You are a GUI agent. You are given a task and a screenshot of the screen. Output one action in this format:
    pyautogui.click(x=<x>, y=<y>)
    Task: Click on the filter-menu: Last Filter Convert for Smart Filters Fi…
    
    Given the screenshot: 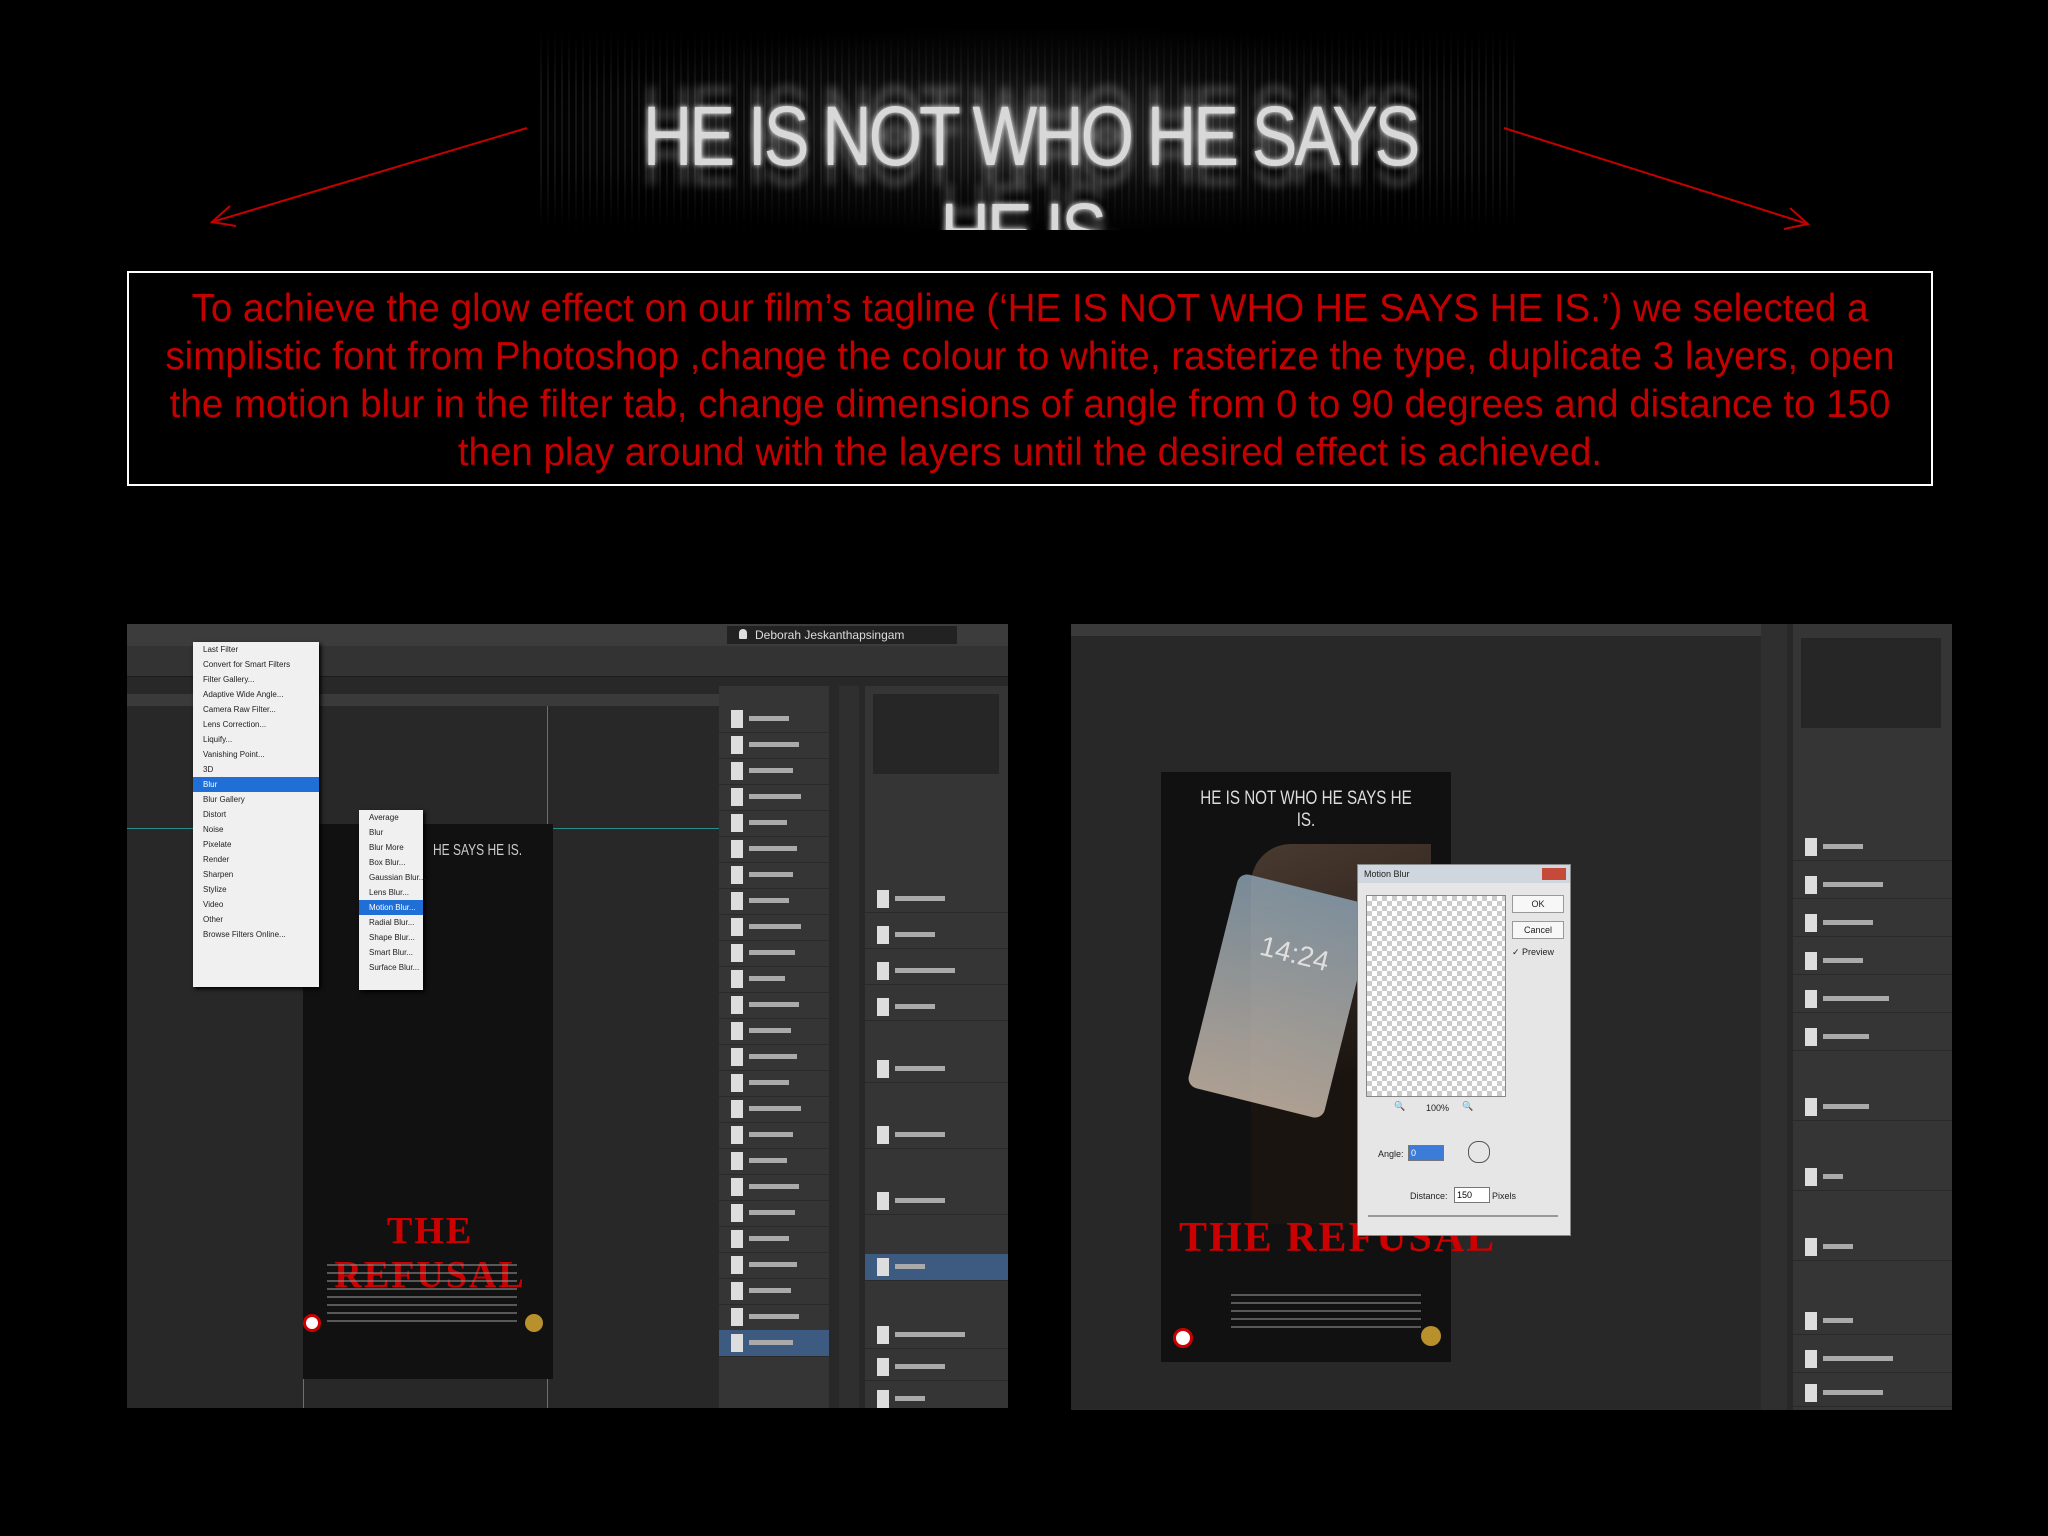 What is the action you would take?
    pyautogui.click(x=256, y=814)
    